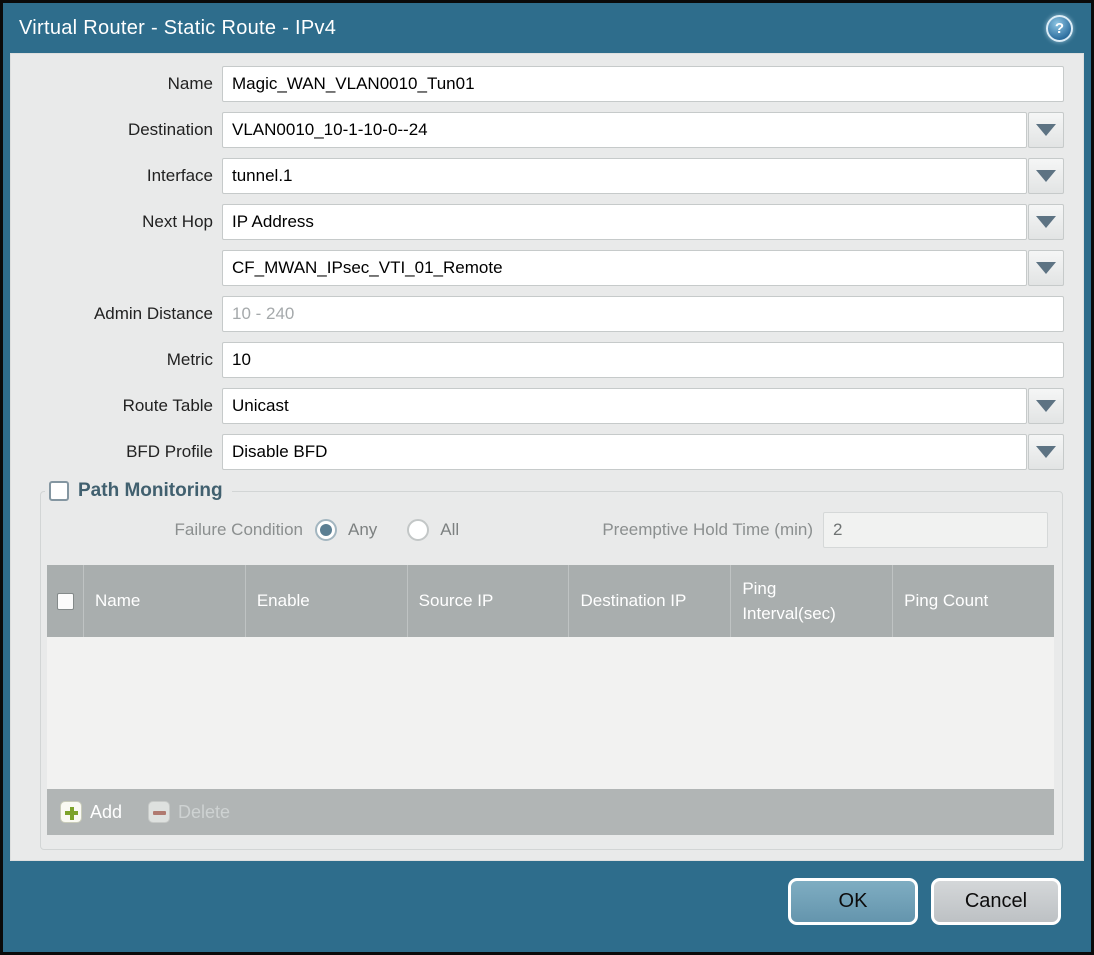  What do you see at coordinates (643, 360) in the screenshot?
I see `metric-input` at bounding box center [643, 360].